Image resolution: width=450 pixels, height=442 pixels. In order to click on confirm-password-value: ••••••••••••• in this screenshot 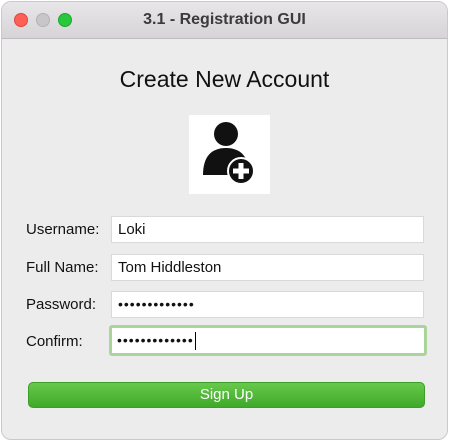, I will do `click(155, 340)`.